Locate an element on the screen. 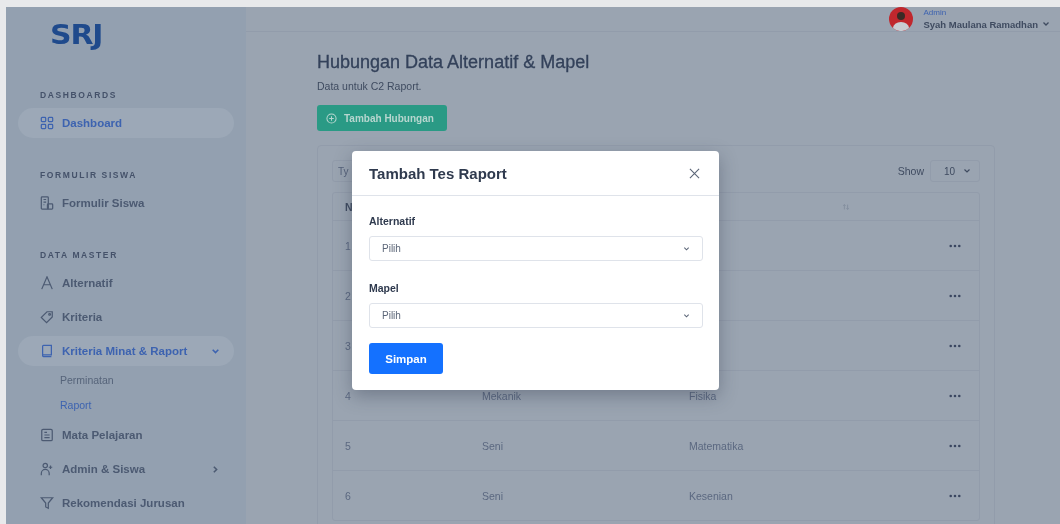 The image size is (1060, 524). table-cell: 5 is located at coordinates (348, 445).